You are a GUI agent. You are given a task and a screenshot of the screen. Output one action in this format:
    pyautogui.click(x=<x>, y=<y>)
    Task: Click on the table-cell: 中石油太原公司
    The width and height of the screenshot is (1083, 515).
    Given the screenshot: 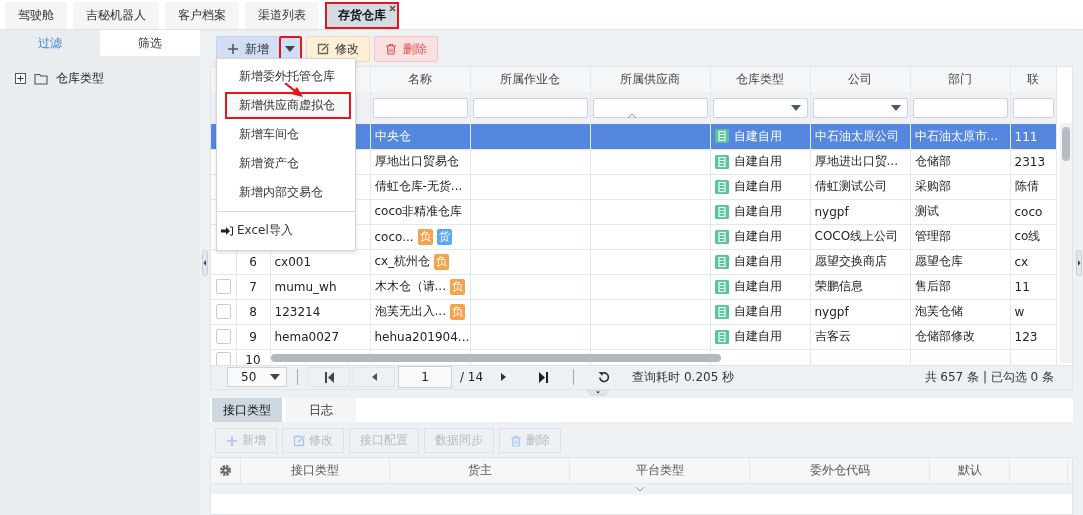 What is the action you would take?
    pyautogui.click(x=856, y=135)
    